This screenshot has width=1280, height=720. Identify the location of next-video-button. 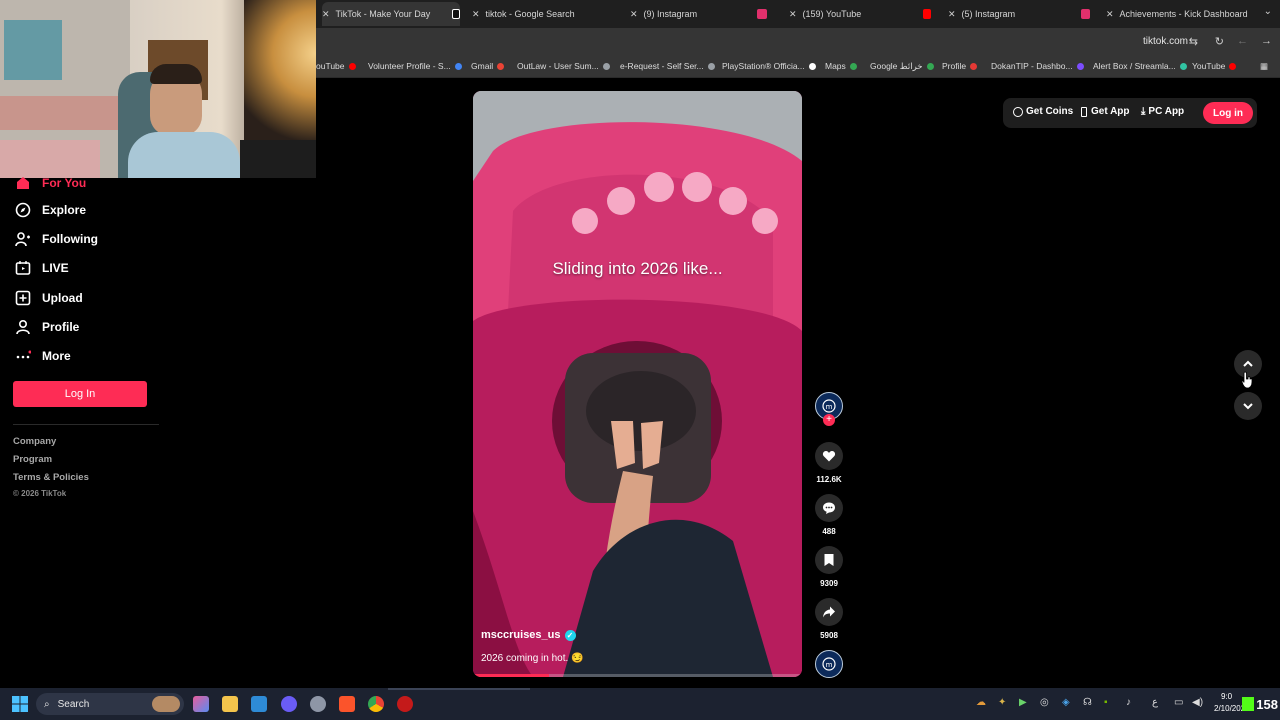
(1248, 406).